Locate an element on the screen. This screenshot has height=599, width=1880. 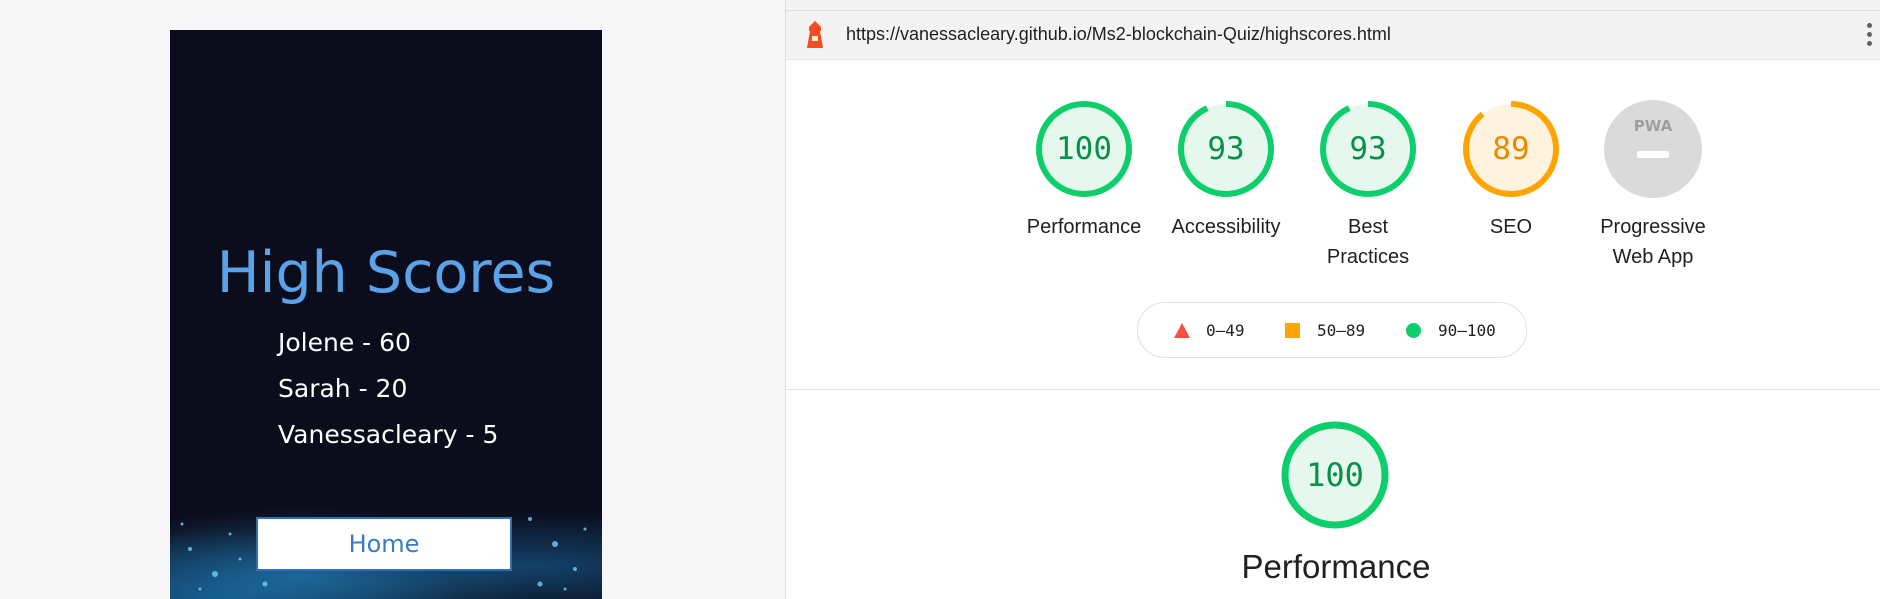
section-divider is located at coordinates (1333, 389).